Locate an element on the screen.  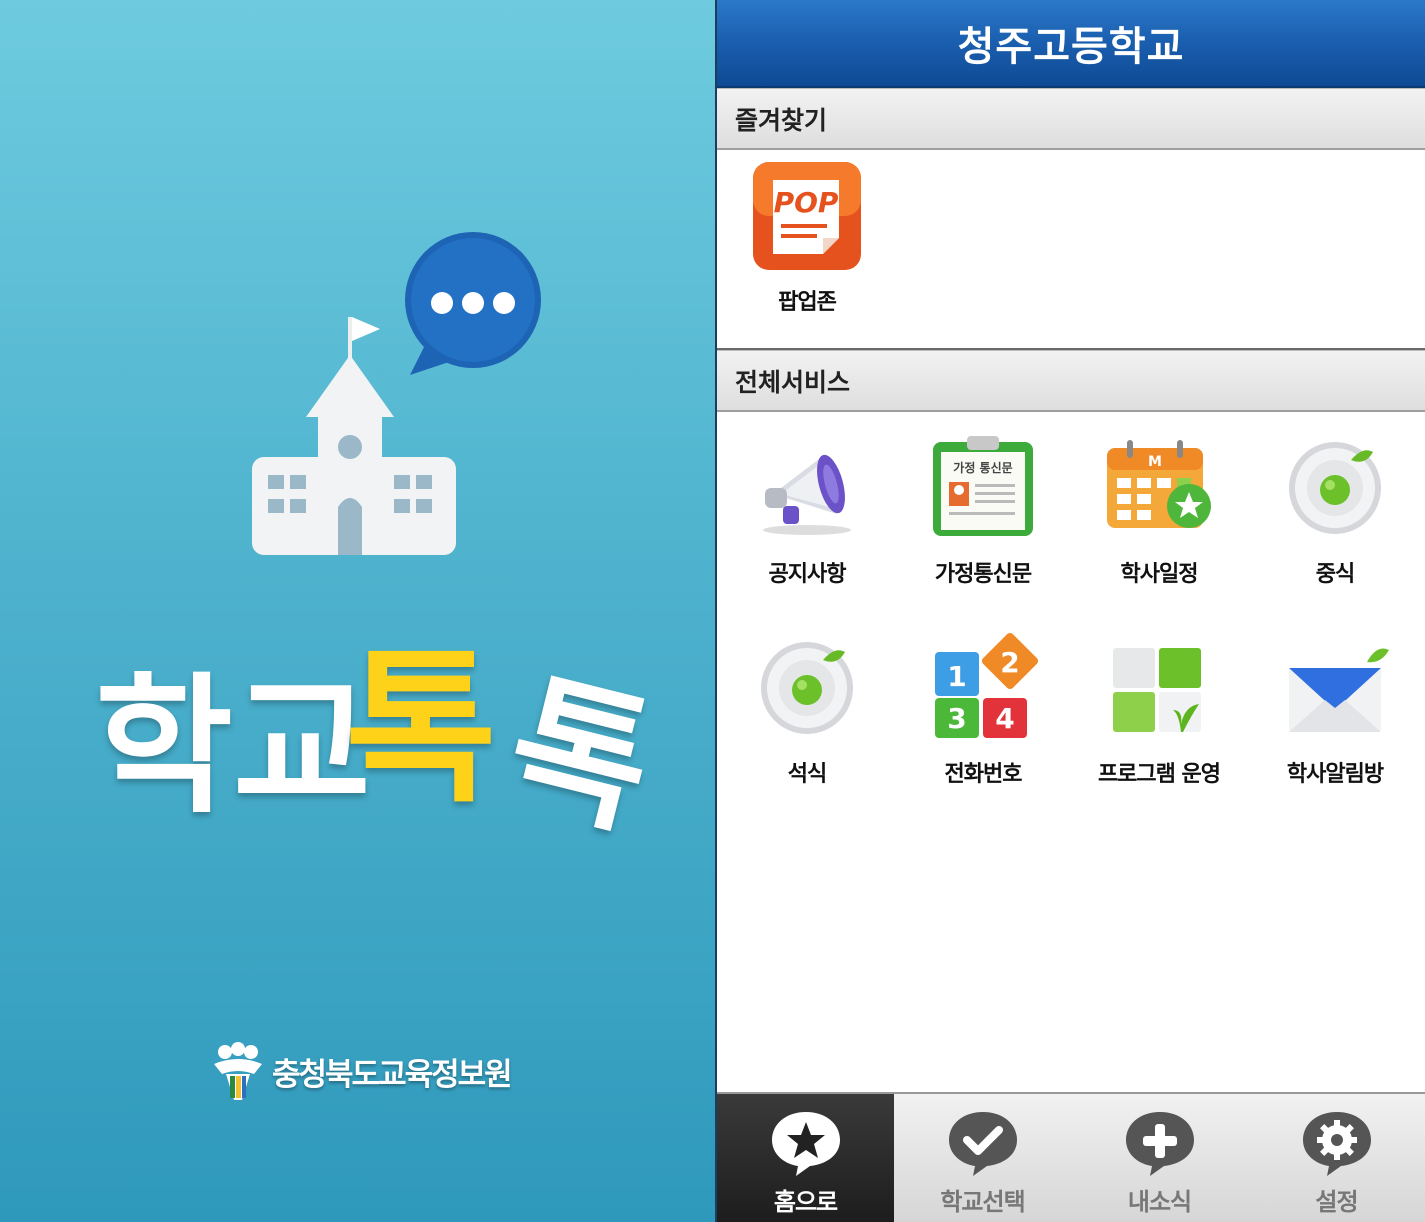
service-item-lunch: 중식 is located at coordinates (1335, 510).